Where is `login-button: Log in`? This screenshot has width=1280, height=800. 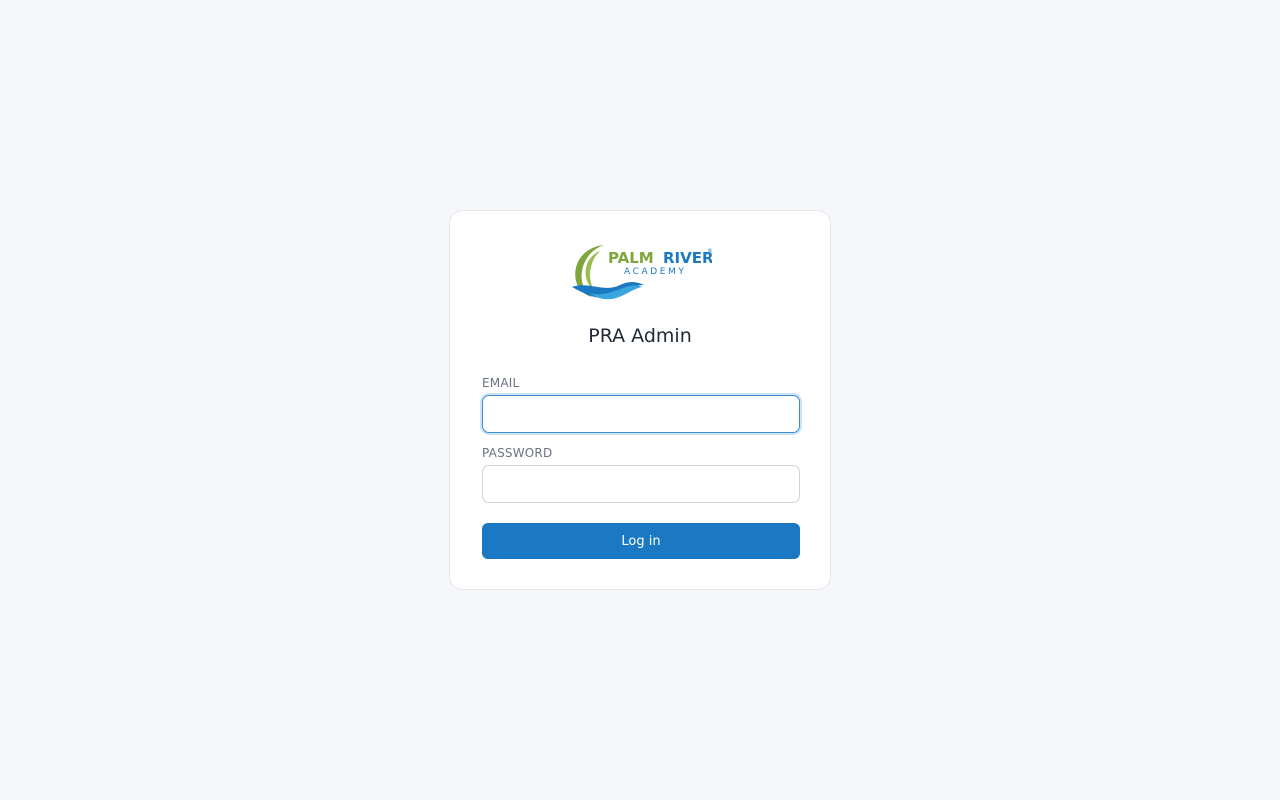
login-button: Log in is located at coordinates (641, 541).